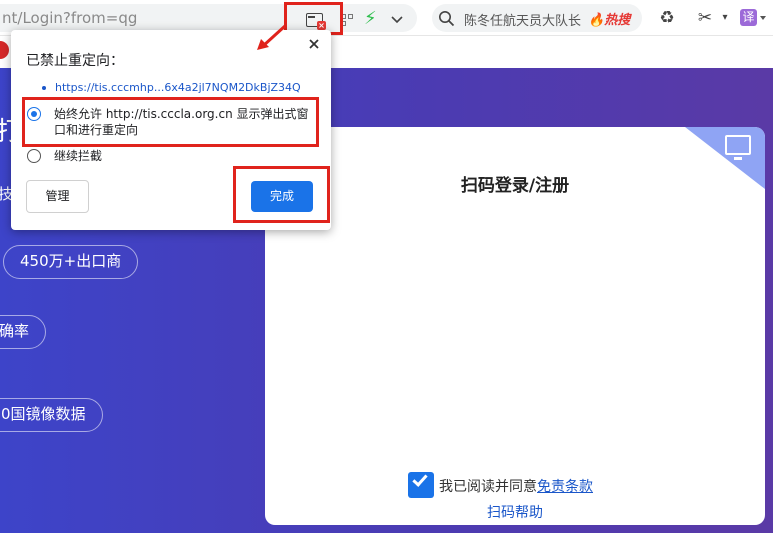  Describe the element at coordinates (565, 487) in the screenshot. I see `terms-link: 免责条款` at that location.